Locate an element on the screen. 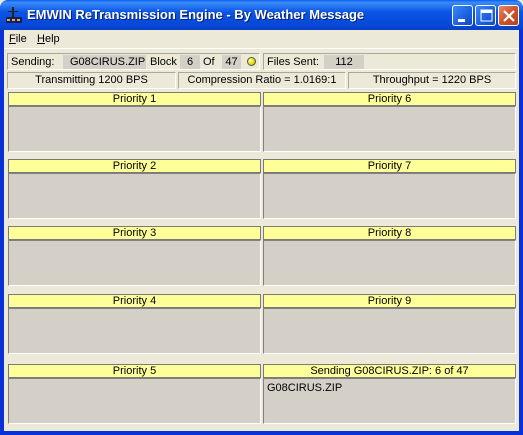  queue-priority-2: Priority 2 is located at coordinates (134, 189).